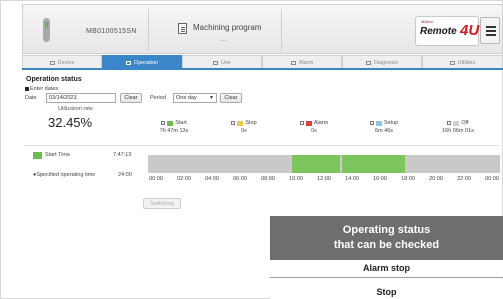 The width and height of the screenshot is (503, 299). I want to click on legend-value: 7h 47m 13s, so click(174, 131).